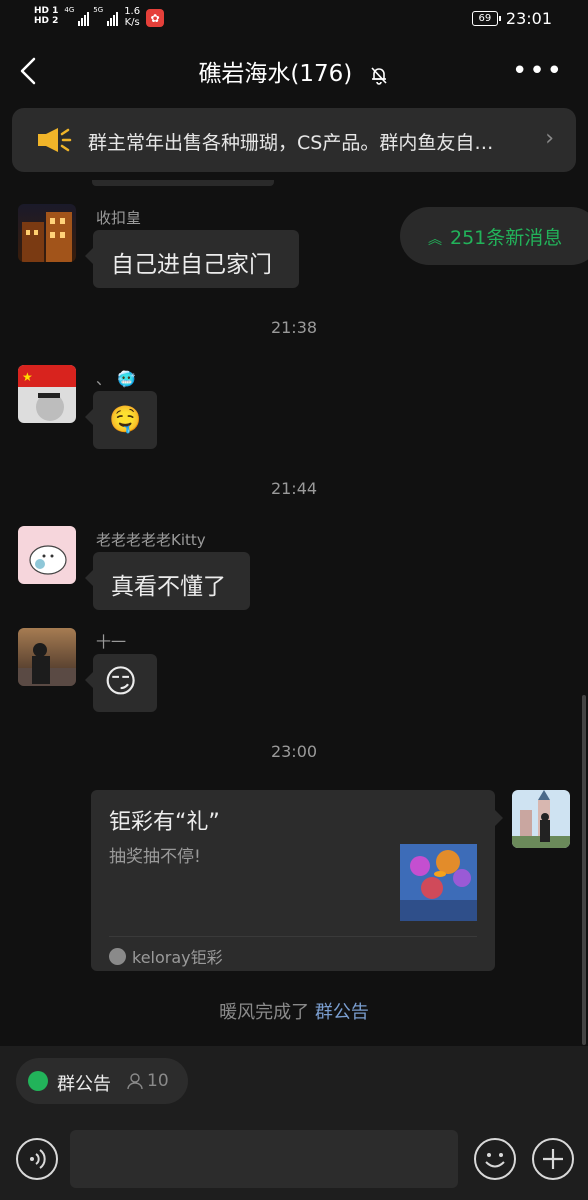 This screenshot has width=588, height=1200. What do you see at coordinates (46, 21) in the screenshot?
I see `hd2-label: HD 2` at bounding box center [46, 21].